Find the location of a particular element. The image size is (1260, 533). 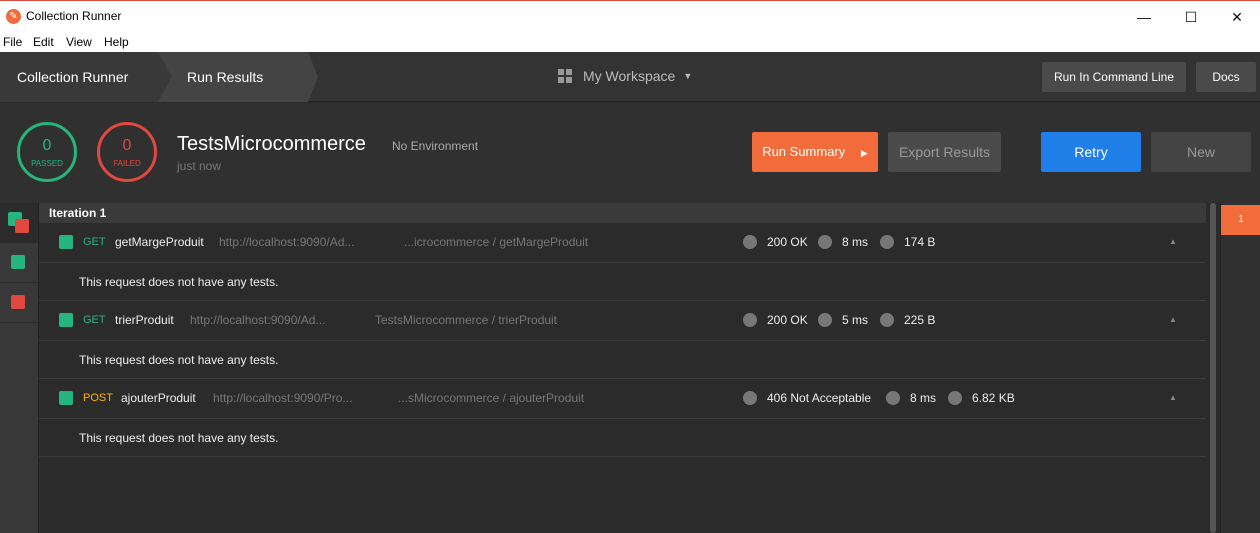

iteration-1-button: 1 is located at coordinates (1240, 220).